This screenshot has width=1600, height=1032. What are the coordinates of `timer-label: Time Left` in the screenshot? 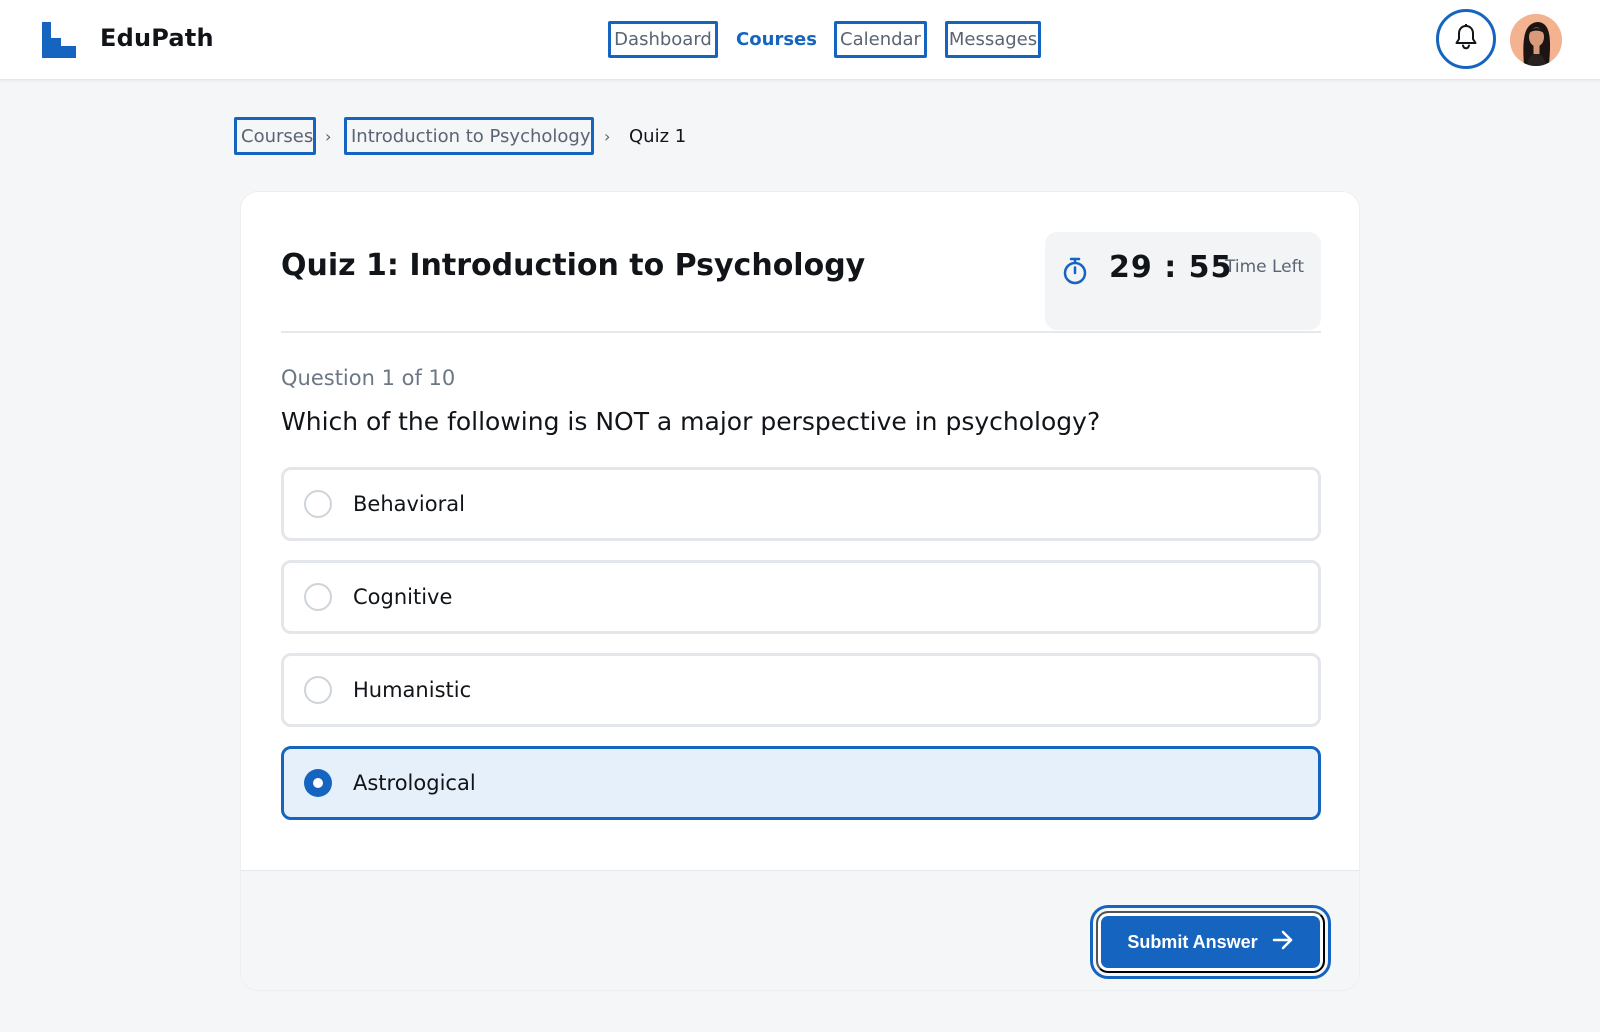 It's located at (1264, 267).